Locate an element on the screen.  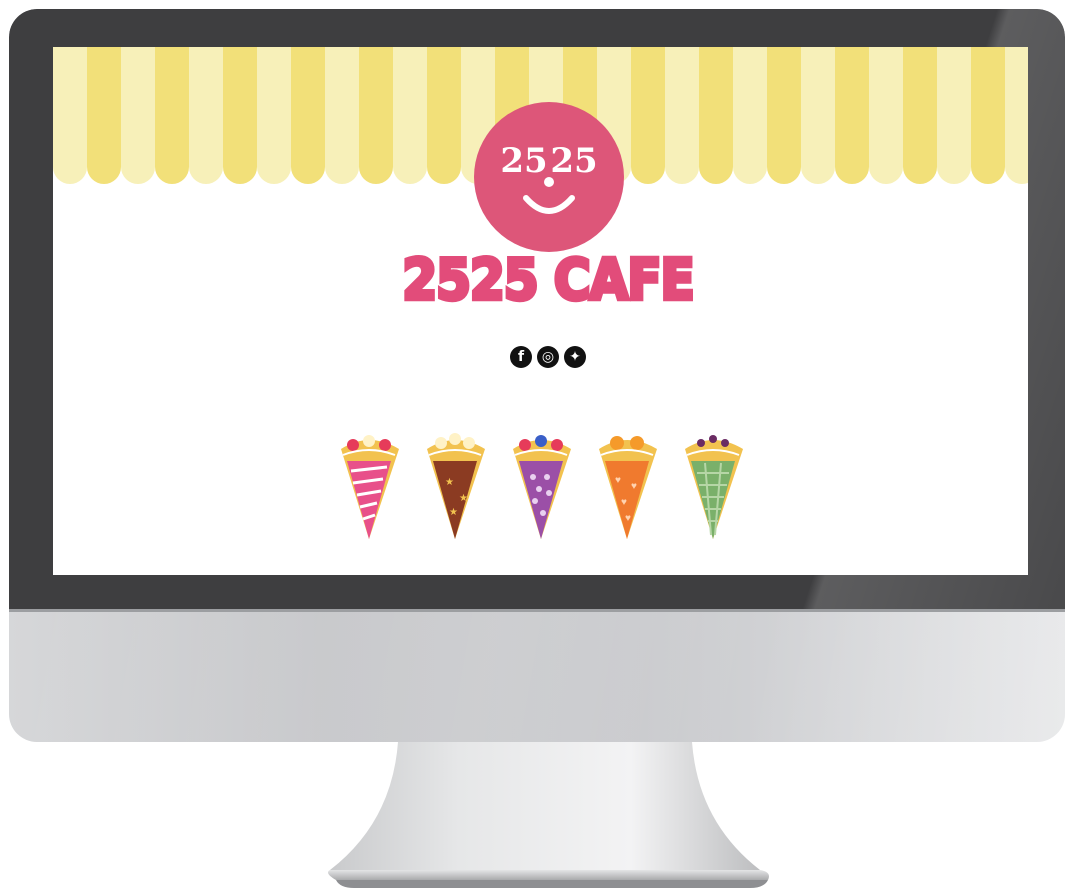
logo-badge: 25 25 is located at coordinates (549, 177).